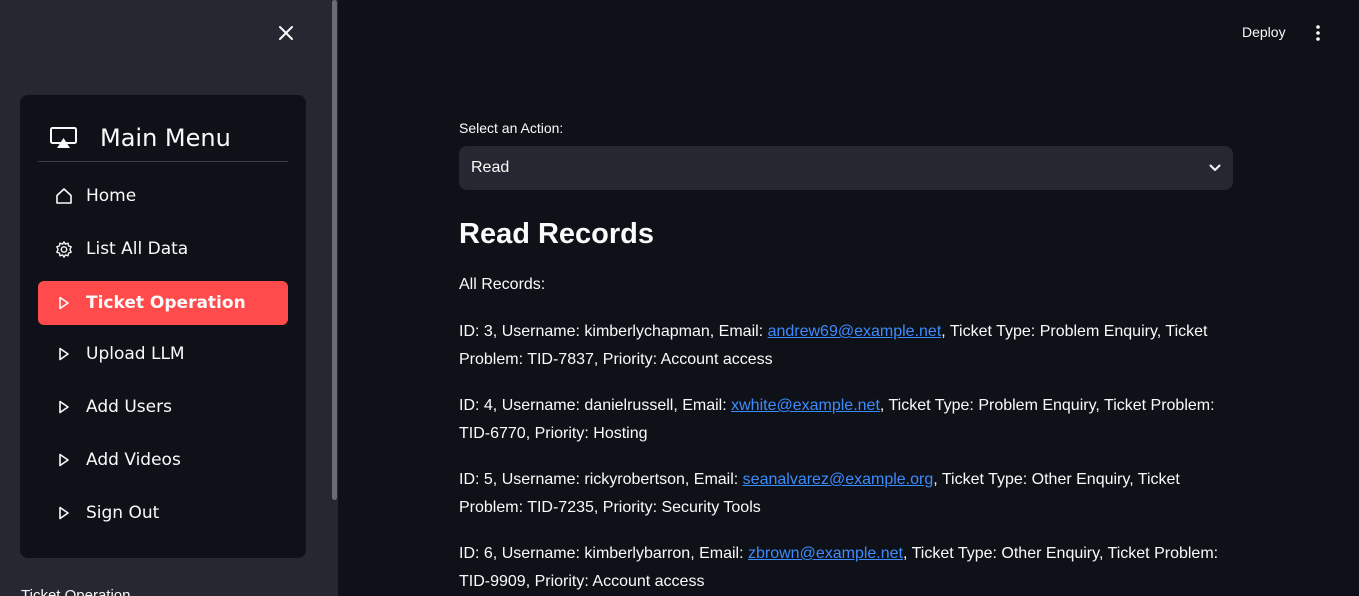 This screenshot has height=596, width=1359. Describe the element at coordinates (560, 359) in the screenshot. I see `record-ticket-problem: TID-7837` at that location.